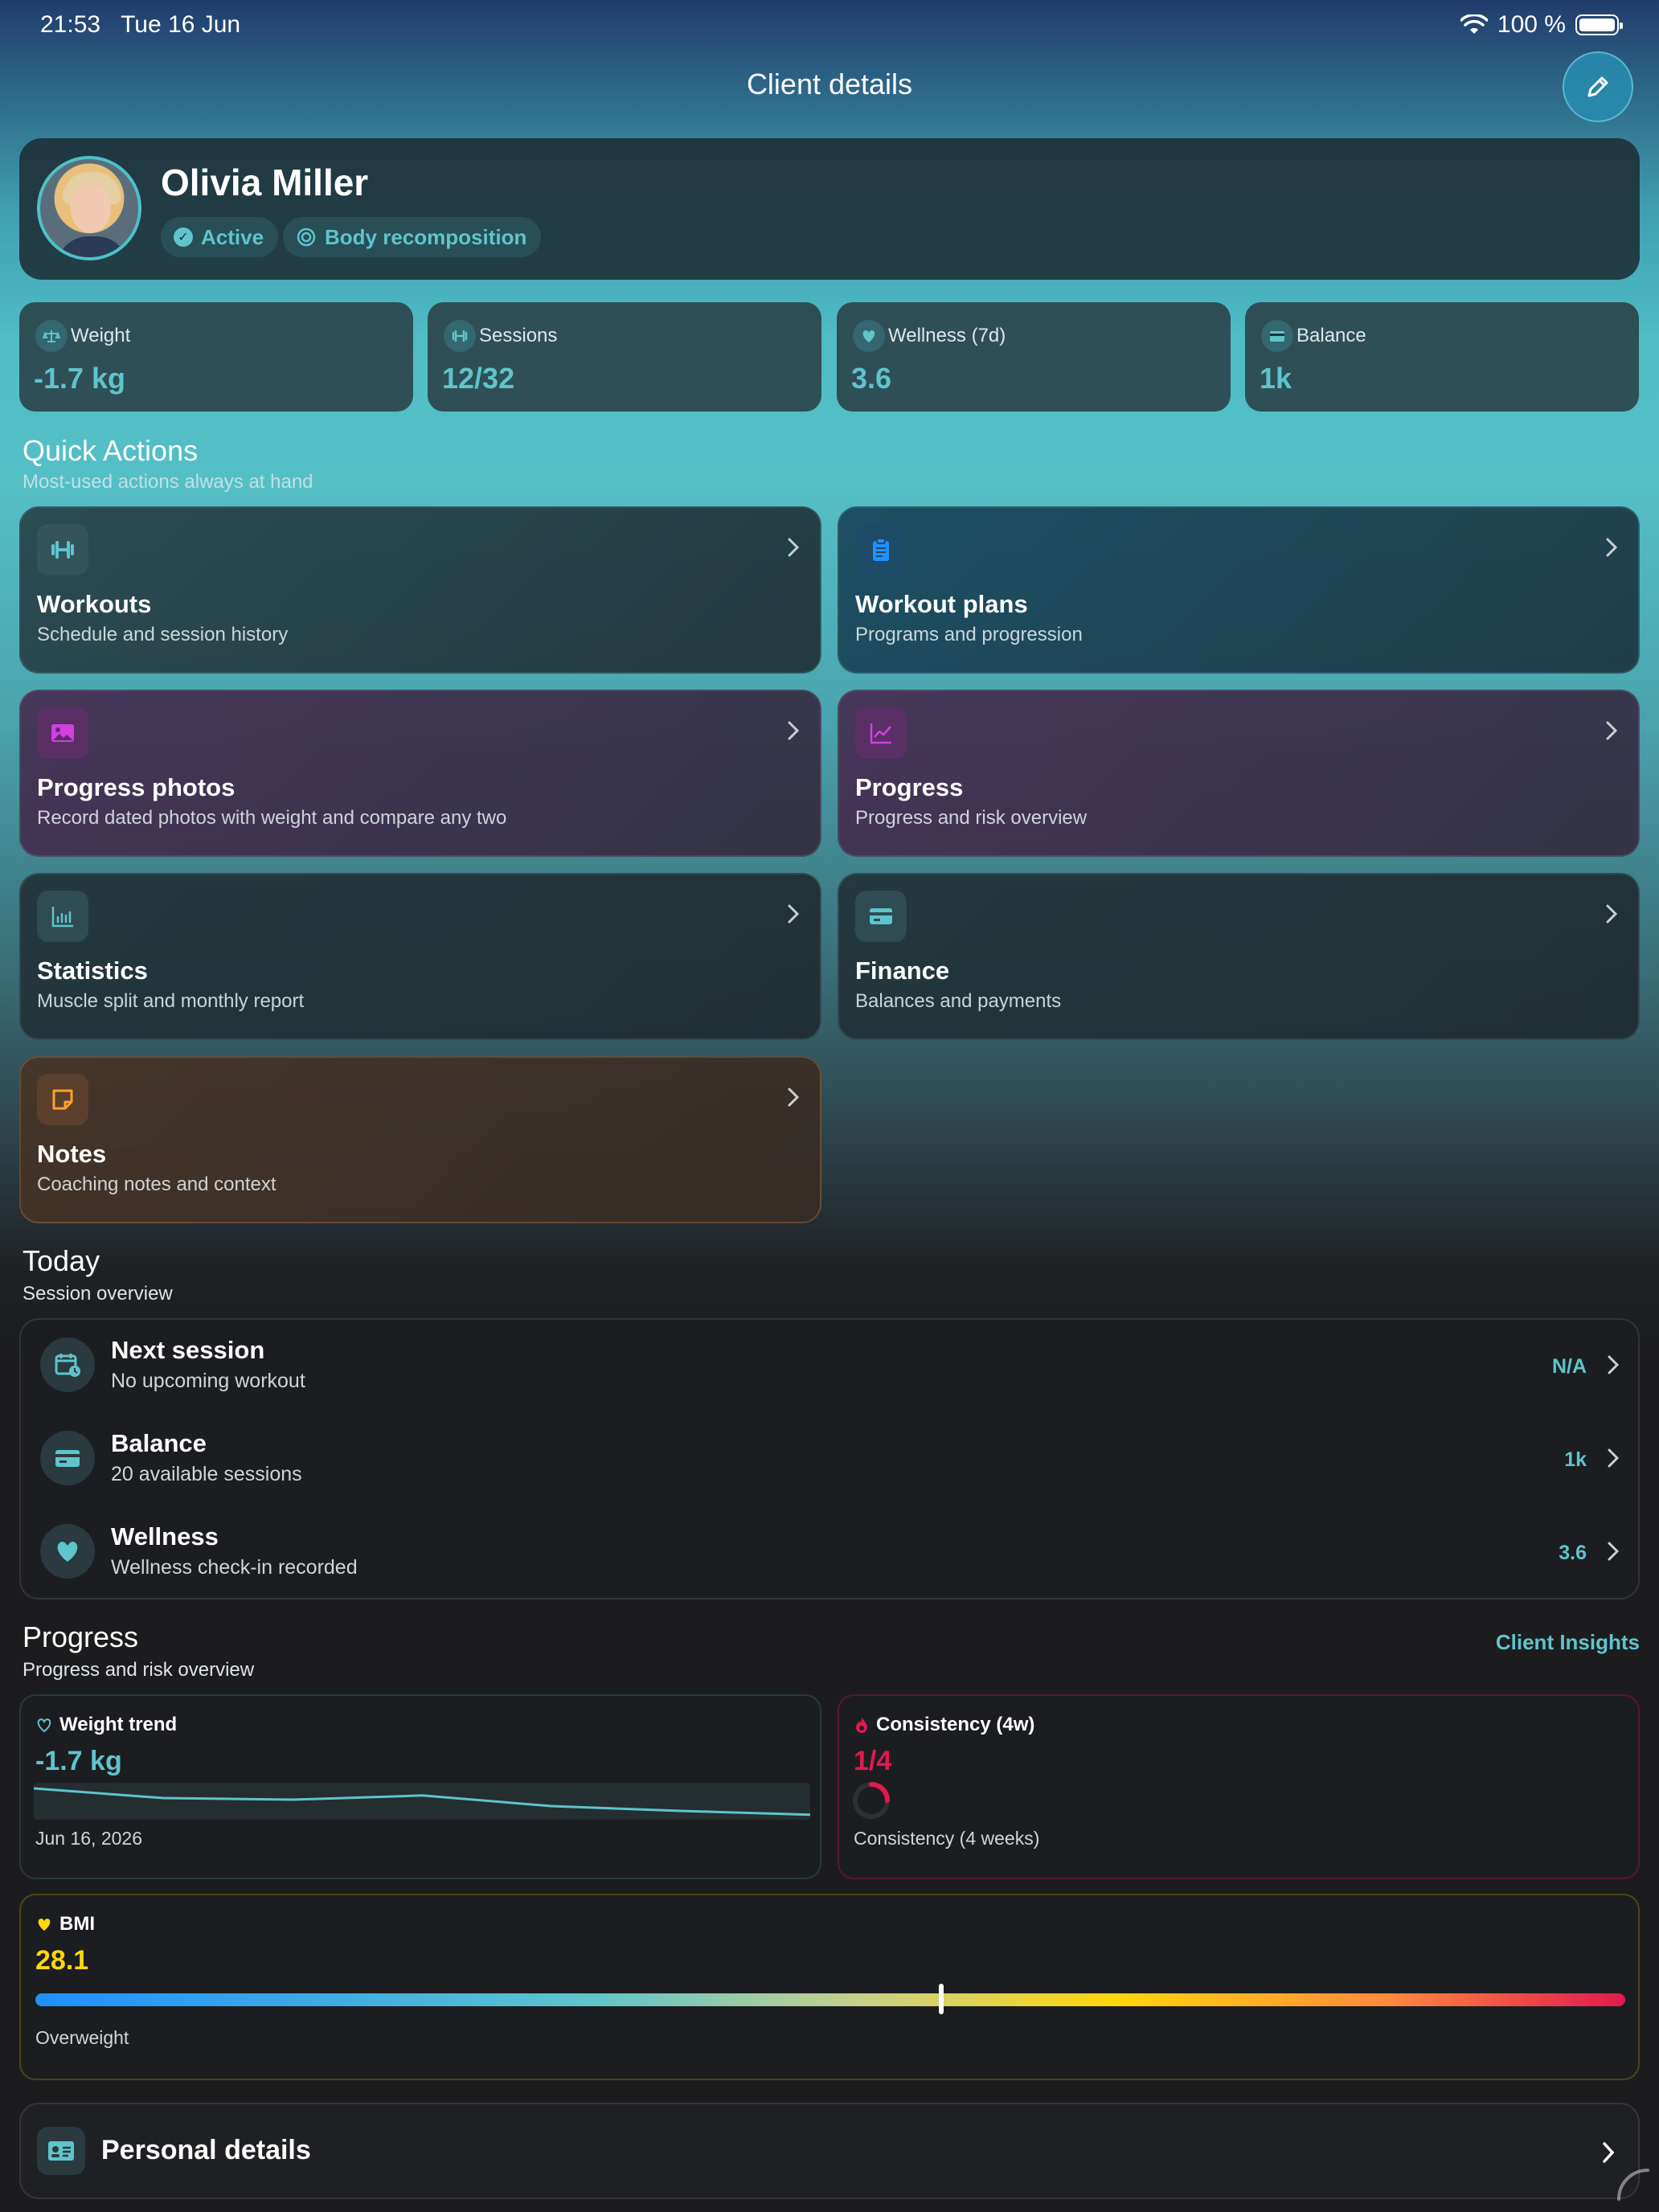  What do you see at coordinates (81, 1636) in the screenshot?
I see `progress-title: Progress` at bounding box center [81, 1636].